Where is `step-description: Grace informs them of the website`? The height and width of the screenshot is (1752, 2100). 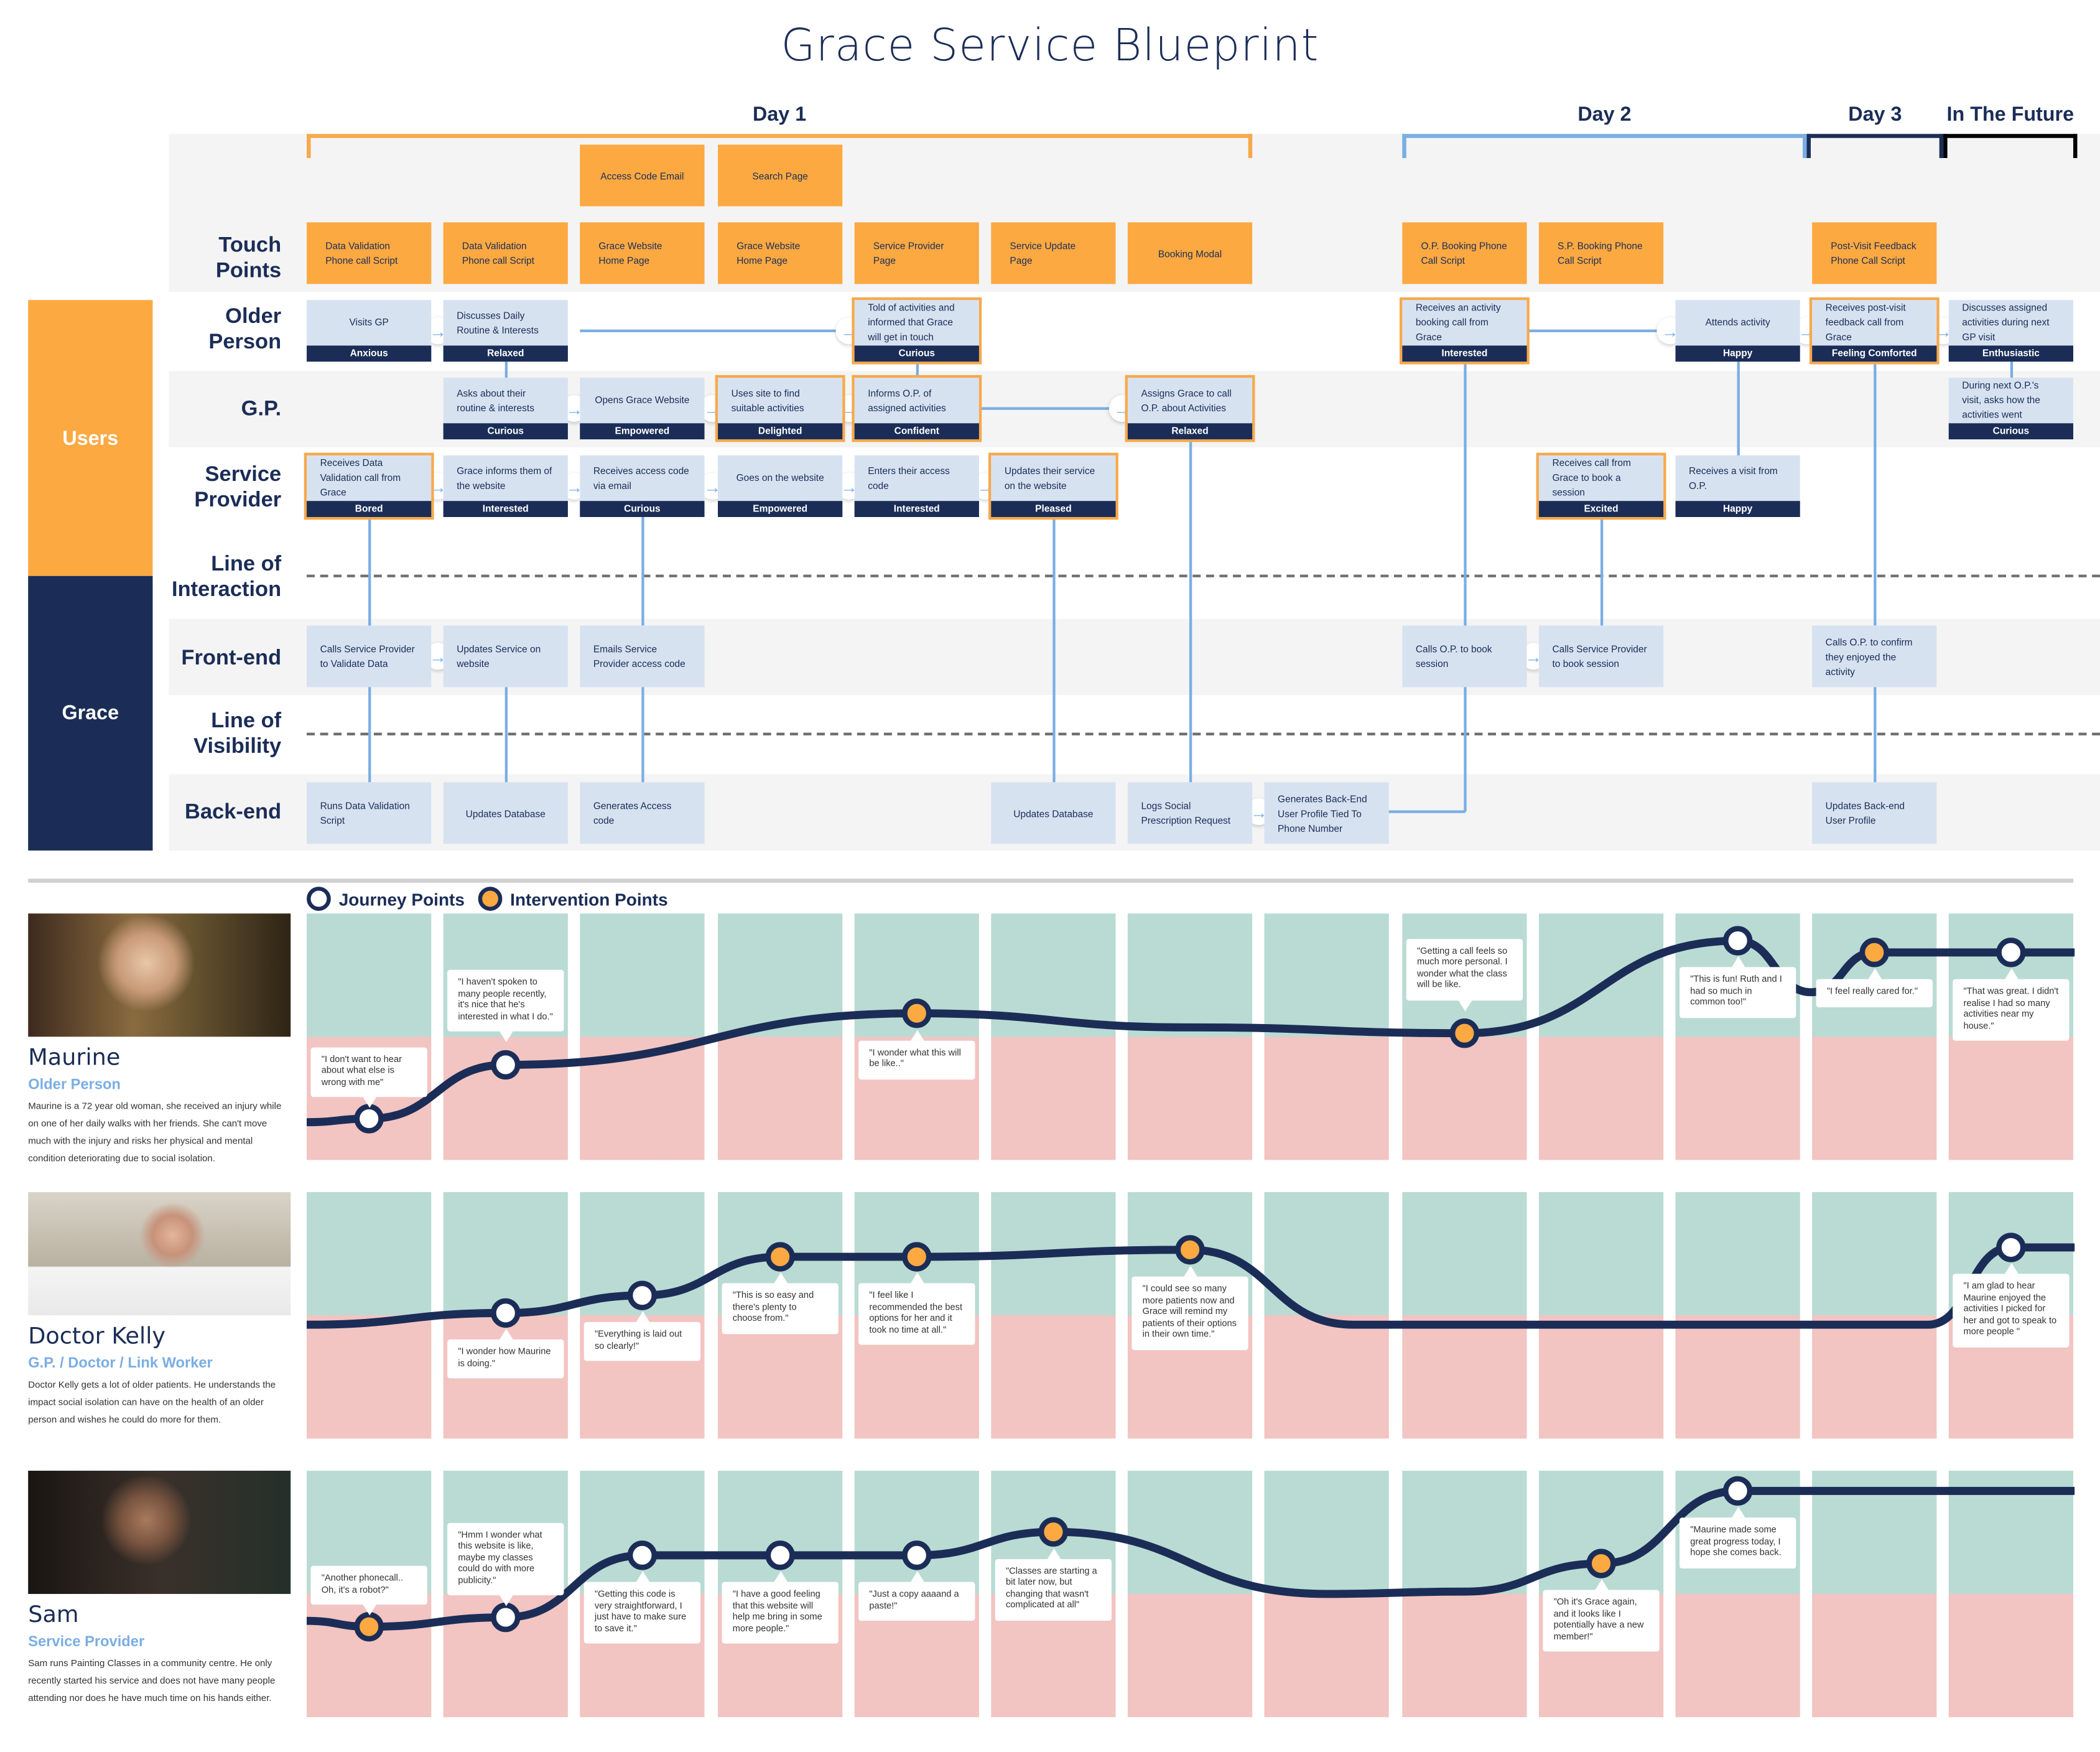 step-description: Grace informs them of the website is located at coordinates (505, 478).